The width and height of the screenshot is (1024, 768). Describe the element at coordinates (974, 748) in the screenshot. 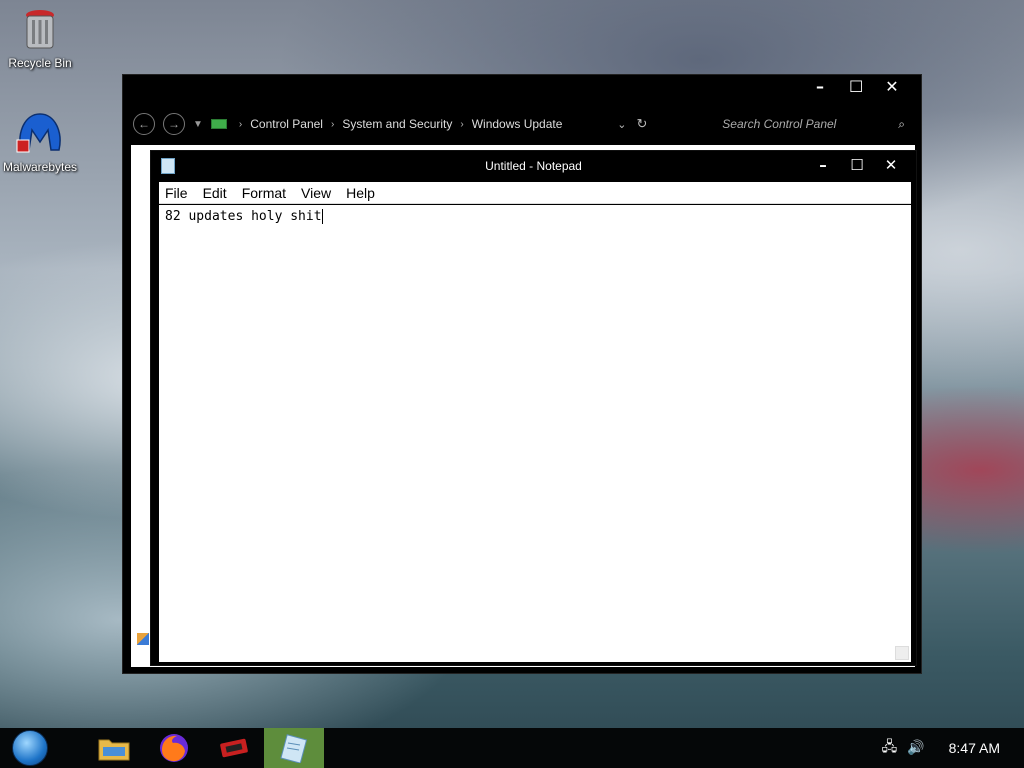

I see `clock: 8:47 AM` at that location.